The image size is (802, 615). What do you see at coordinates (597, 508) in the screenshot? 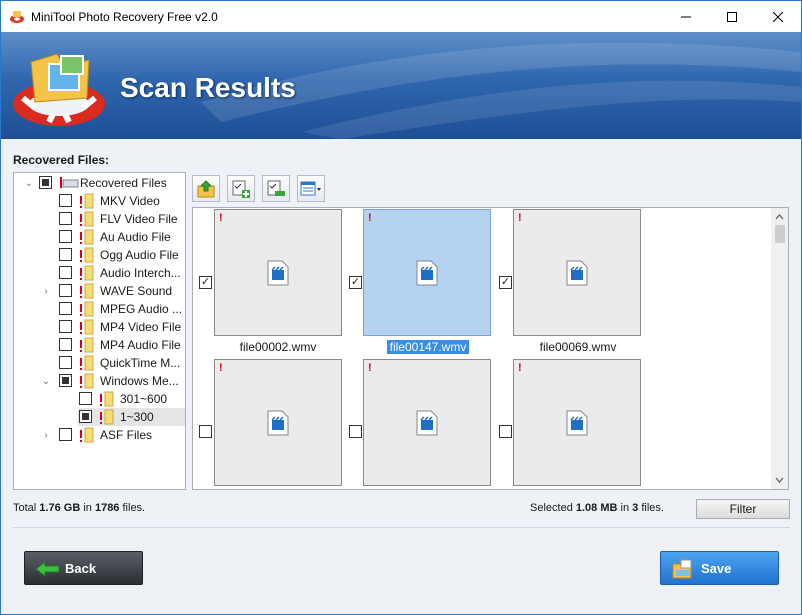
I see `selected-status: Selected 1.08 MB in 3 files.` at bounding box center [597, 508].